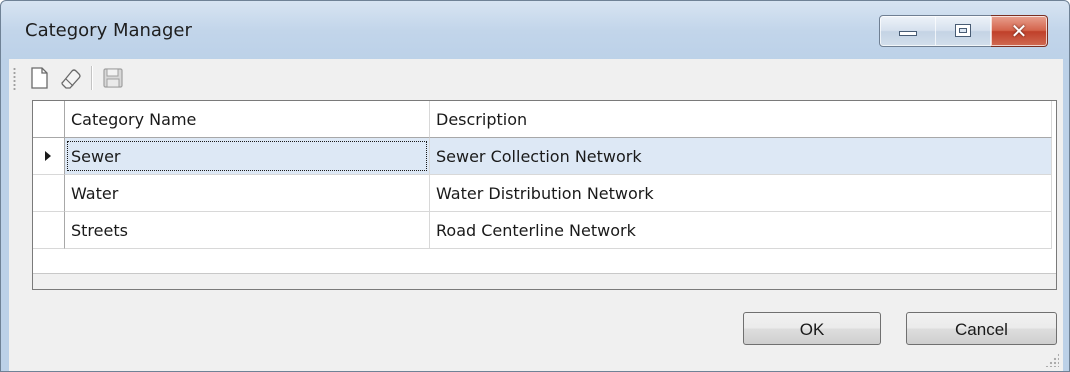 The height and width of the screenshot is (372, 1070). I want to click on current-row-arrow-icon, so click(48, 156).